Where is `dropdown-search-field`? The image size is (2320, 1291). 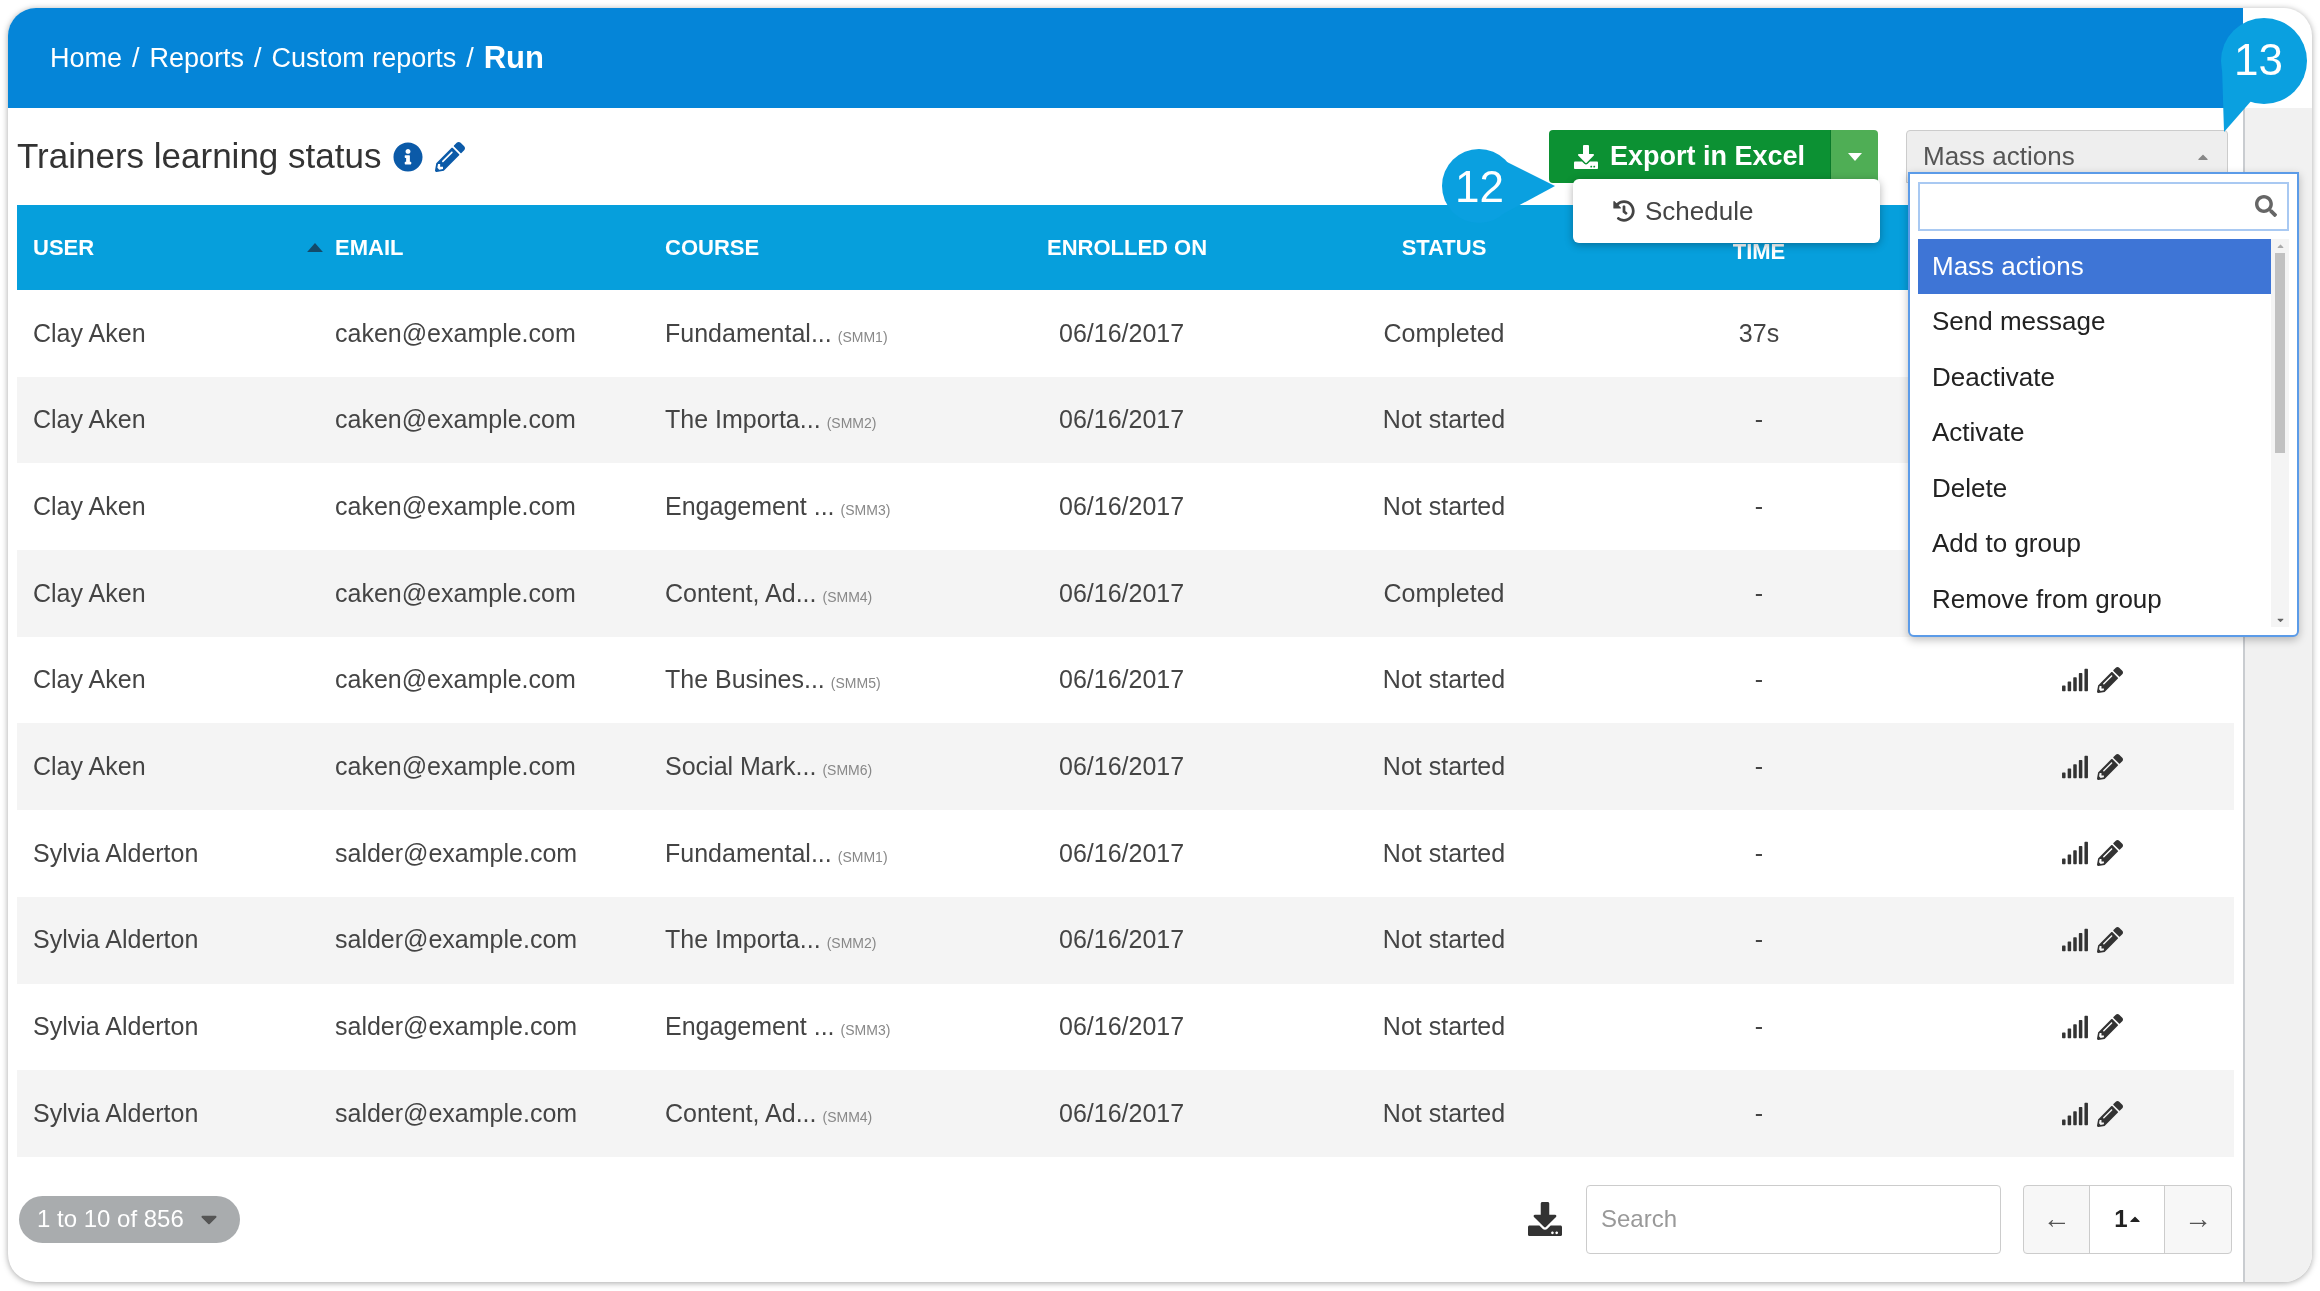 dropdown-search-field is located at coordinates (2103, 206).